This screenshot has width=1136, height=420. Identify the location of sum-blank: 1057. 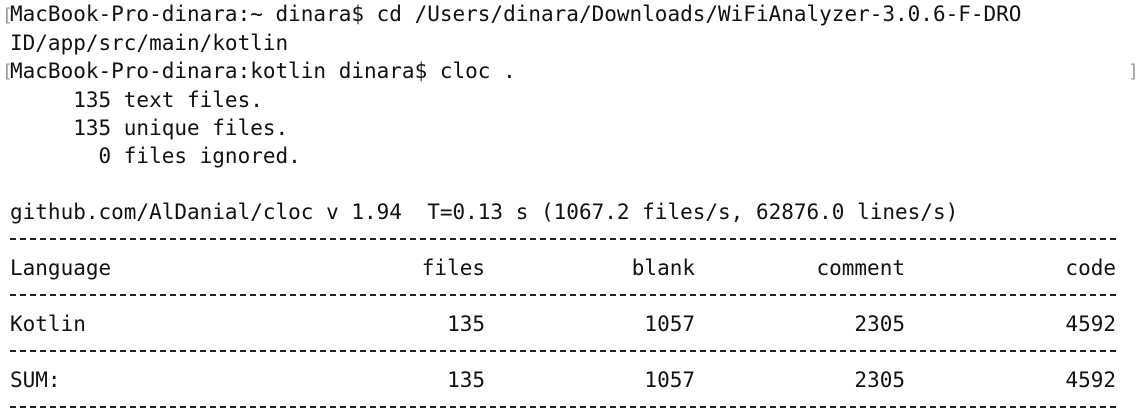
(669, 380).